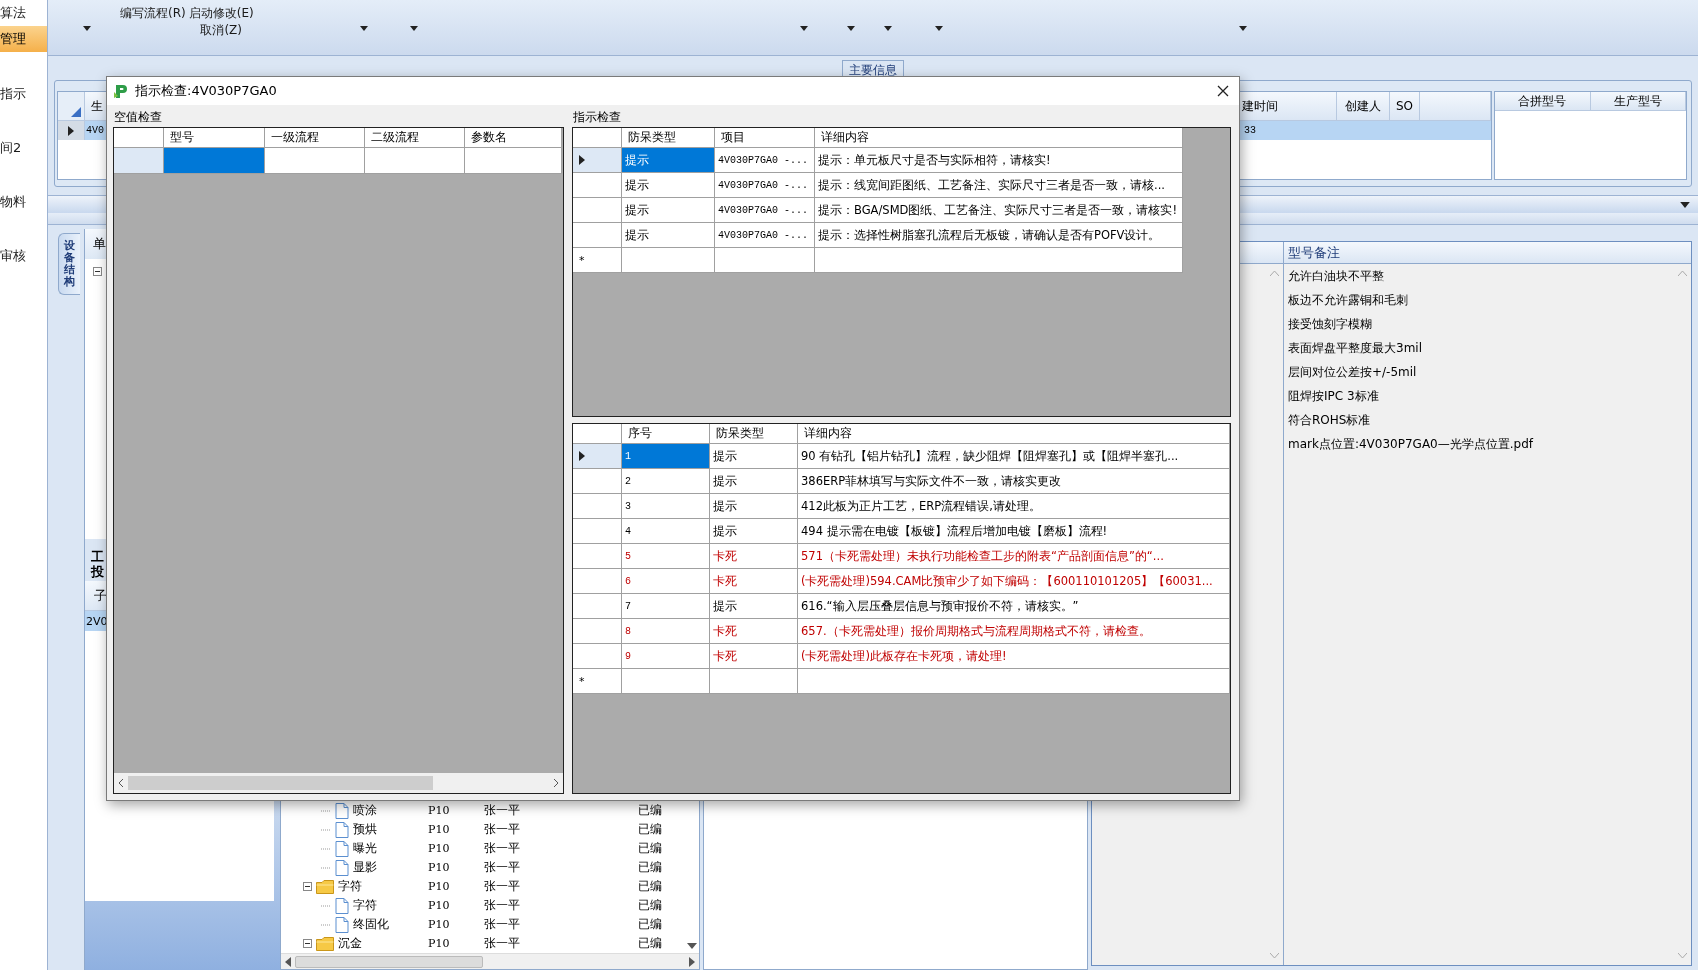  I want to click on table-cell: 提示：选择性树脂塞孔流程后无板镀，请确认是否有POFV设计。, so click(999, 235).